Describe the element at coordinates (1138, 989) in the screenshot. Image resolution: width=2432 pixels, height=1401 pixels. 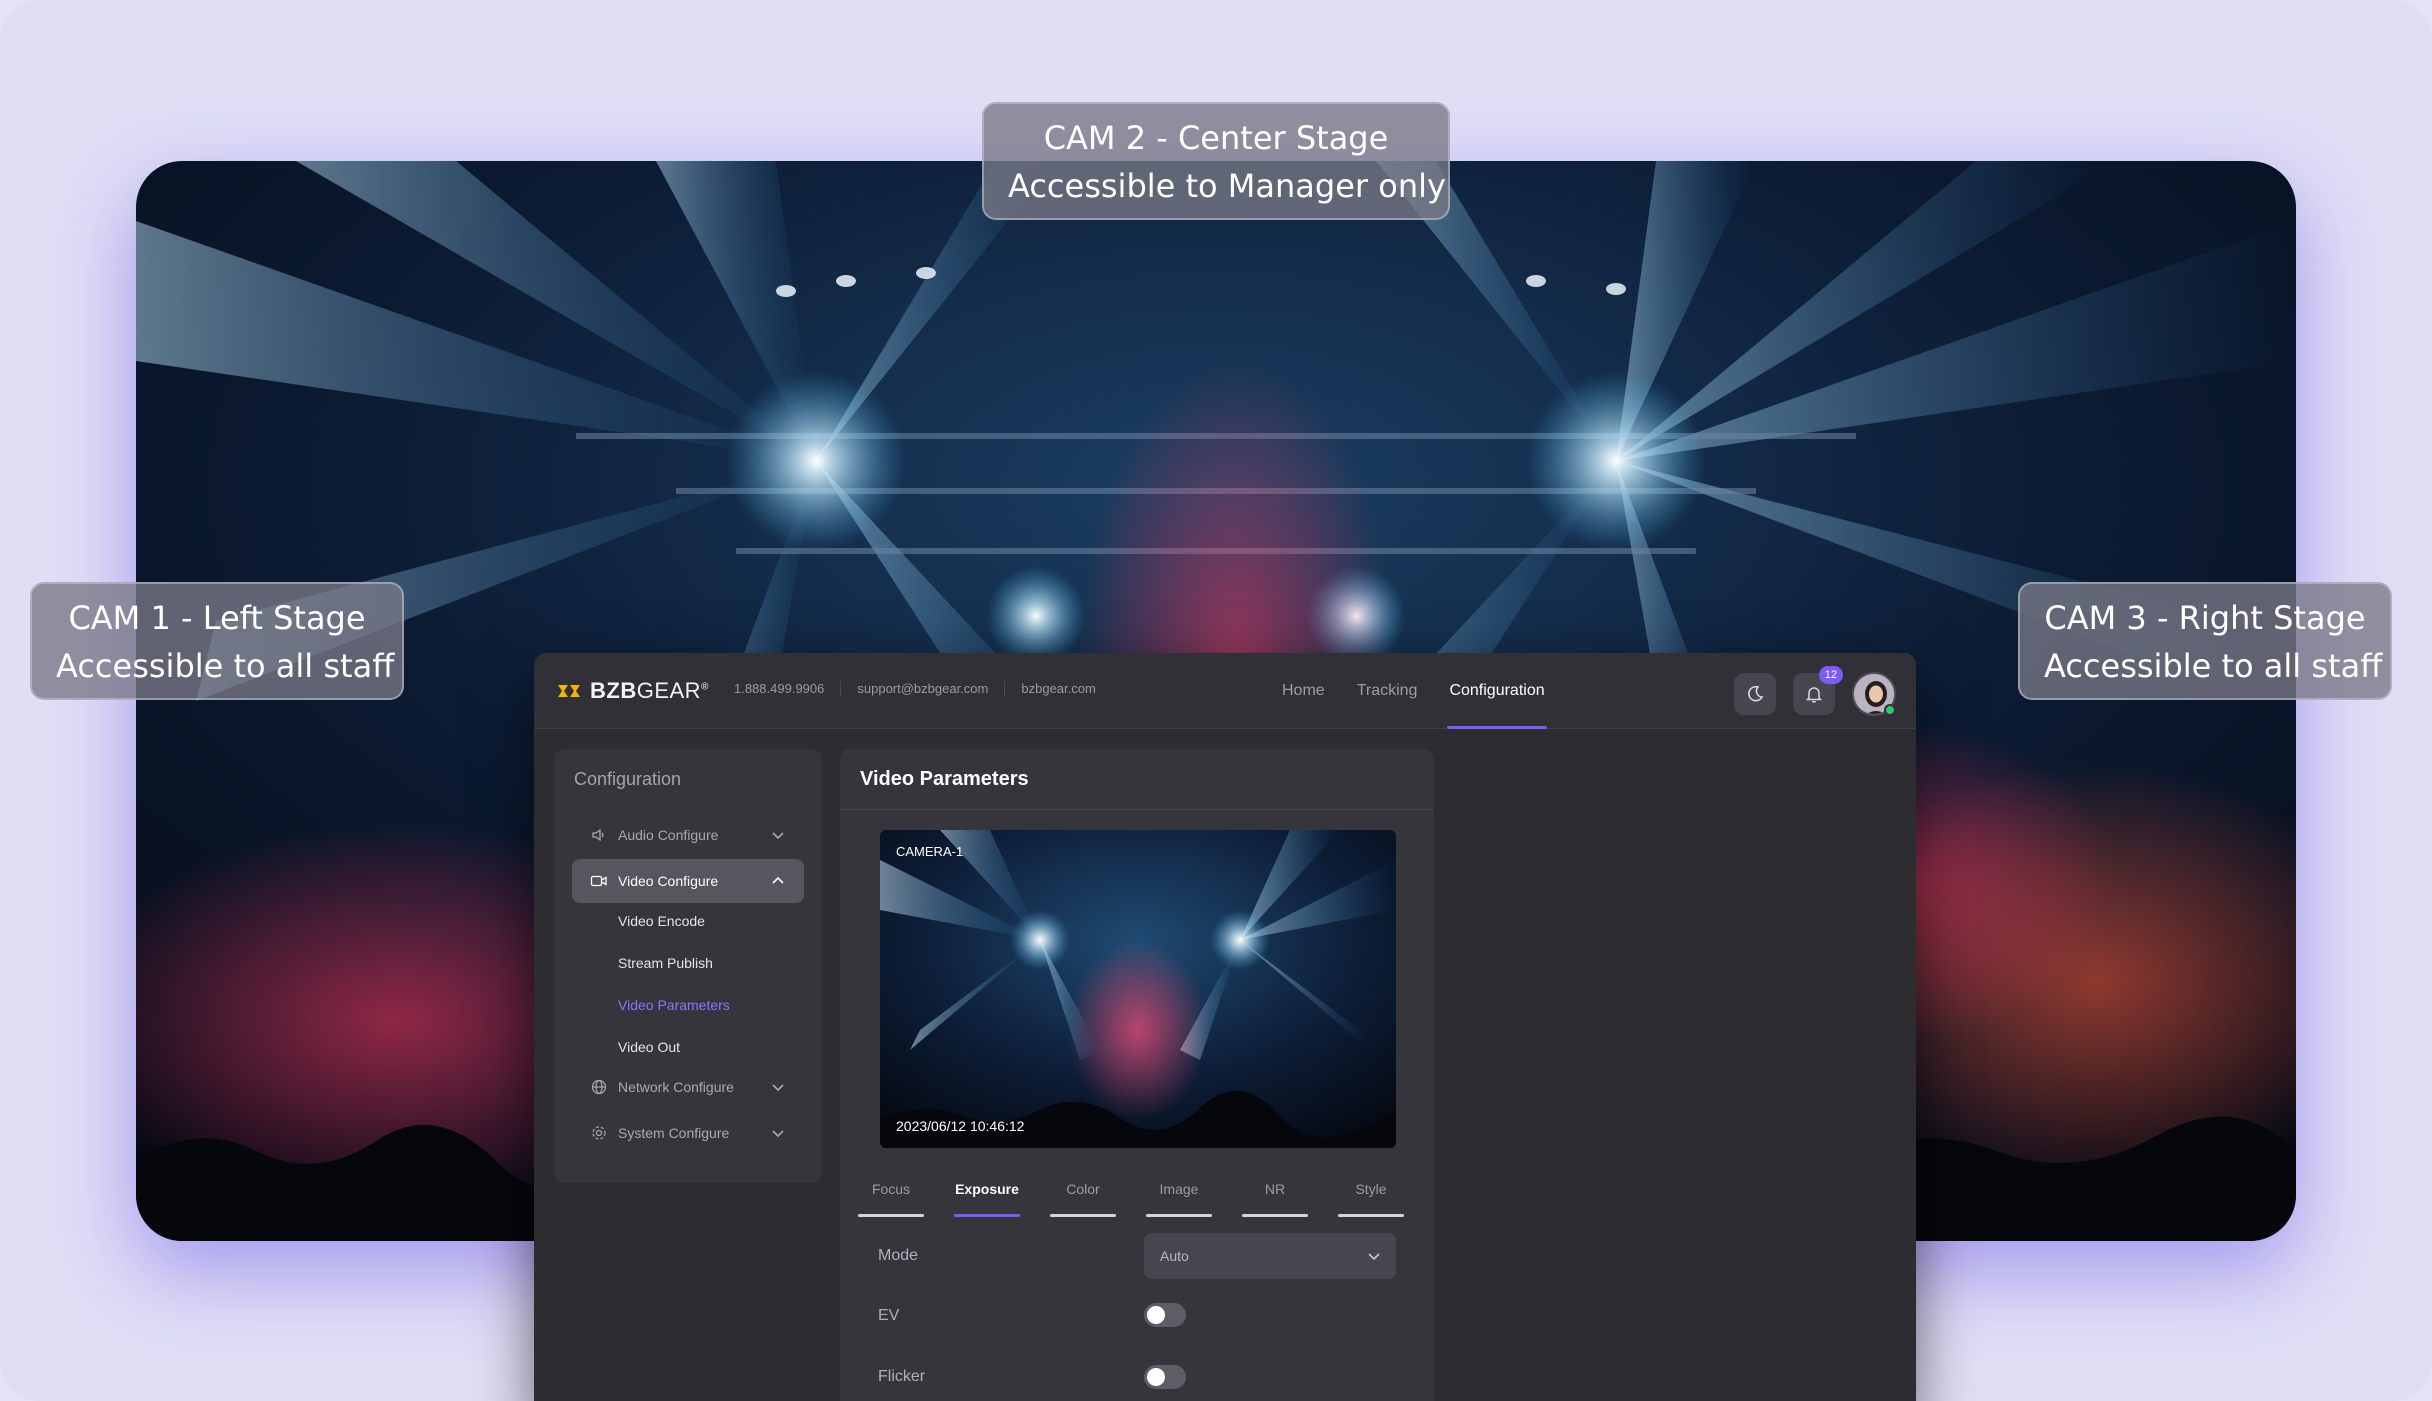
I see `camera-preview: CAMERA-1 2023/06/12 10:46:12` at that location.